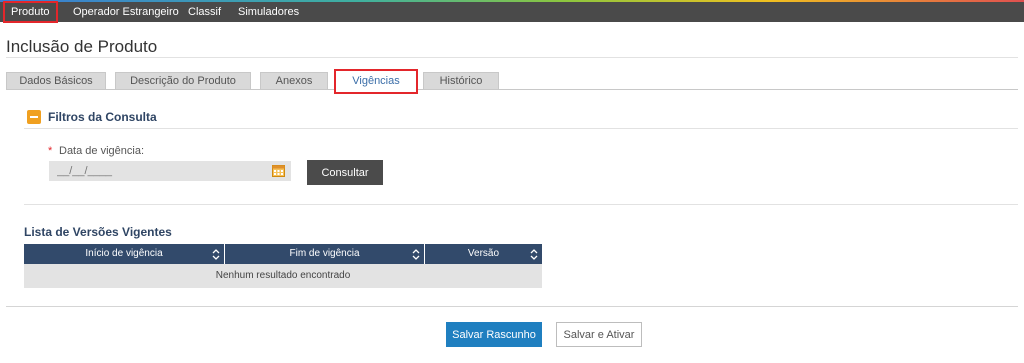 The width and height of the screenshot is (1024, 363). Describe the element at coordinates (512, 306) in the screenshot. I see `form-bottom-divider` at that location.